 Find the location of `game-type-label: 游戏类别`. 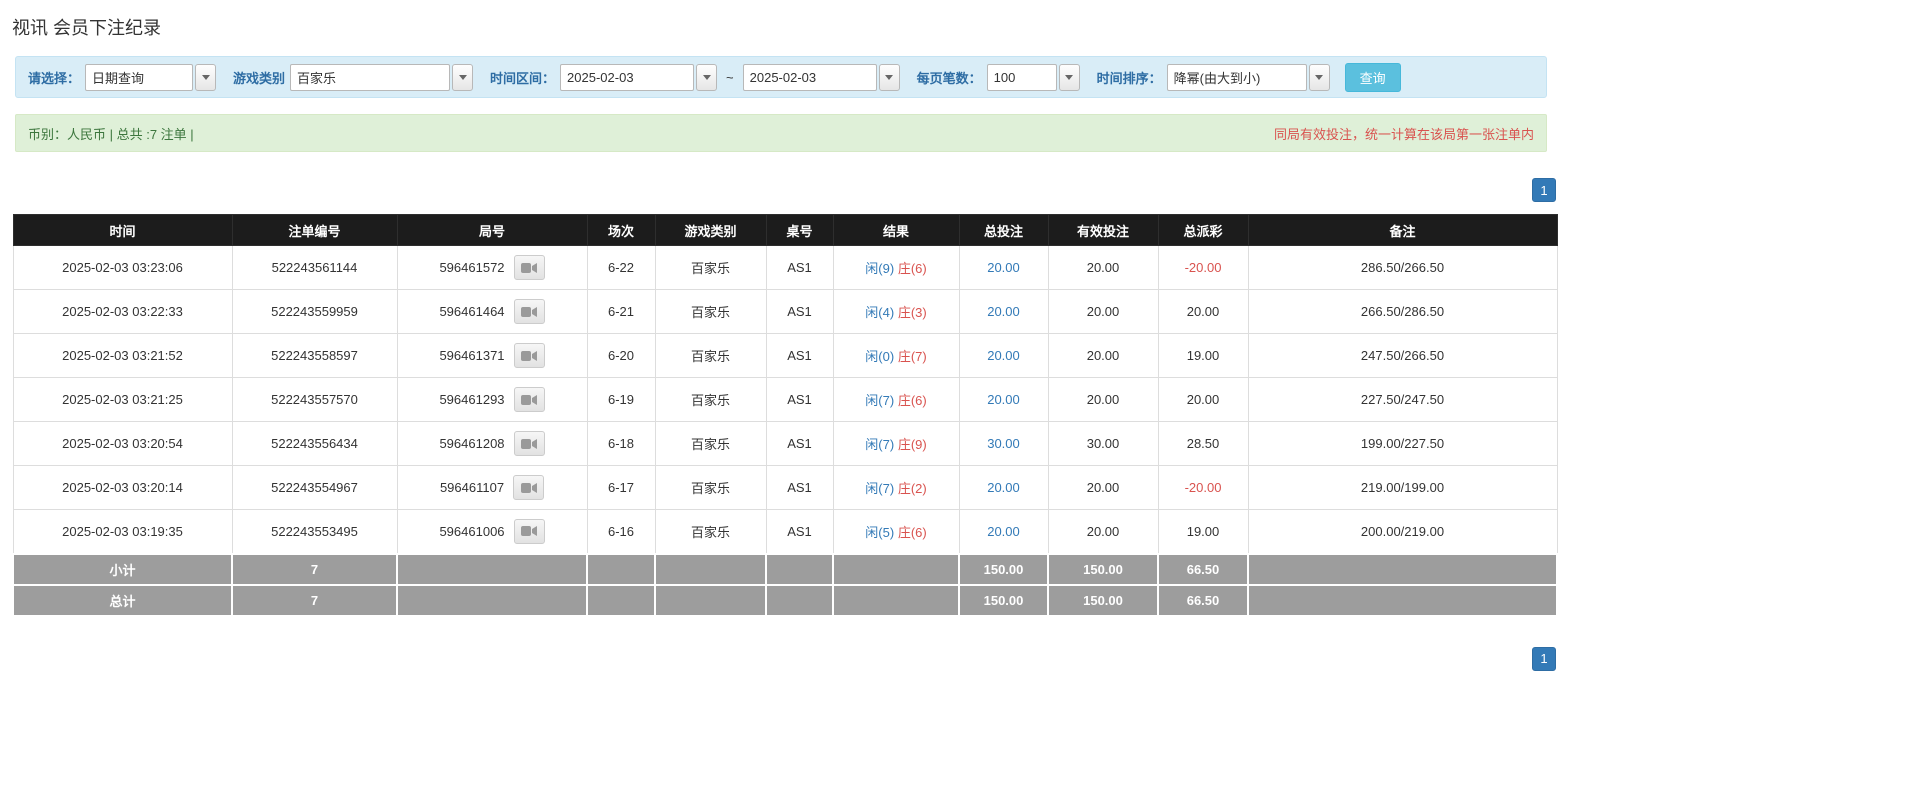

game-type-label: 游戏类别 is located at coordinates (259, 78).